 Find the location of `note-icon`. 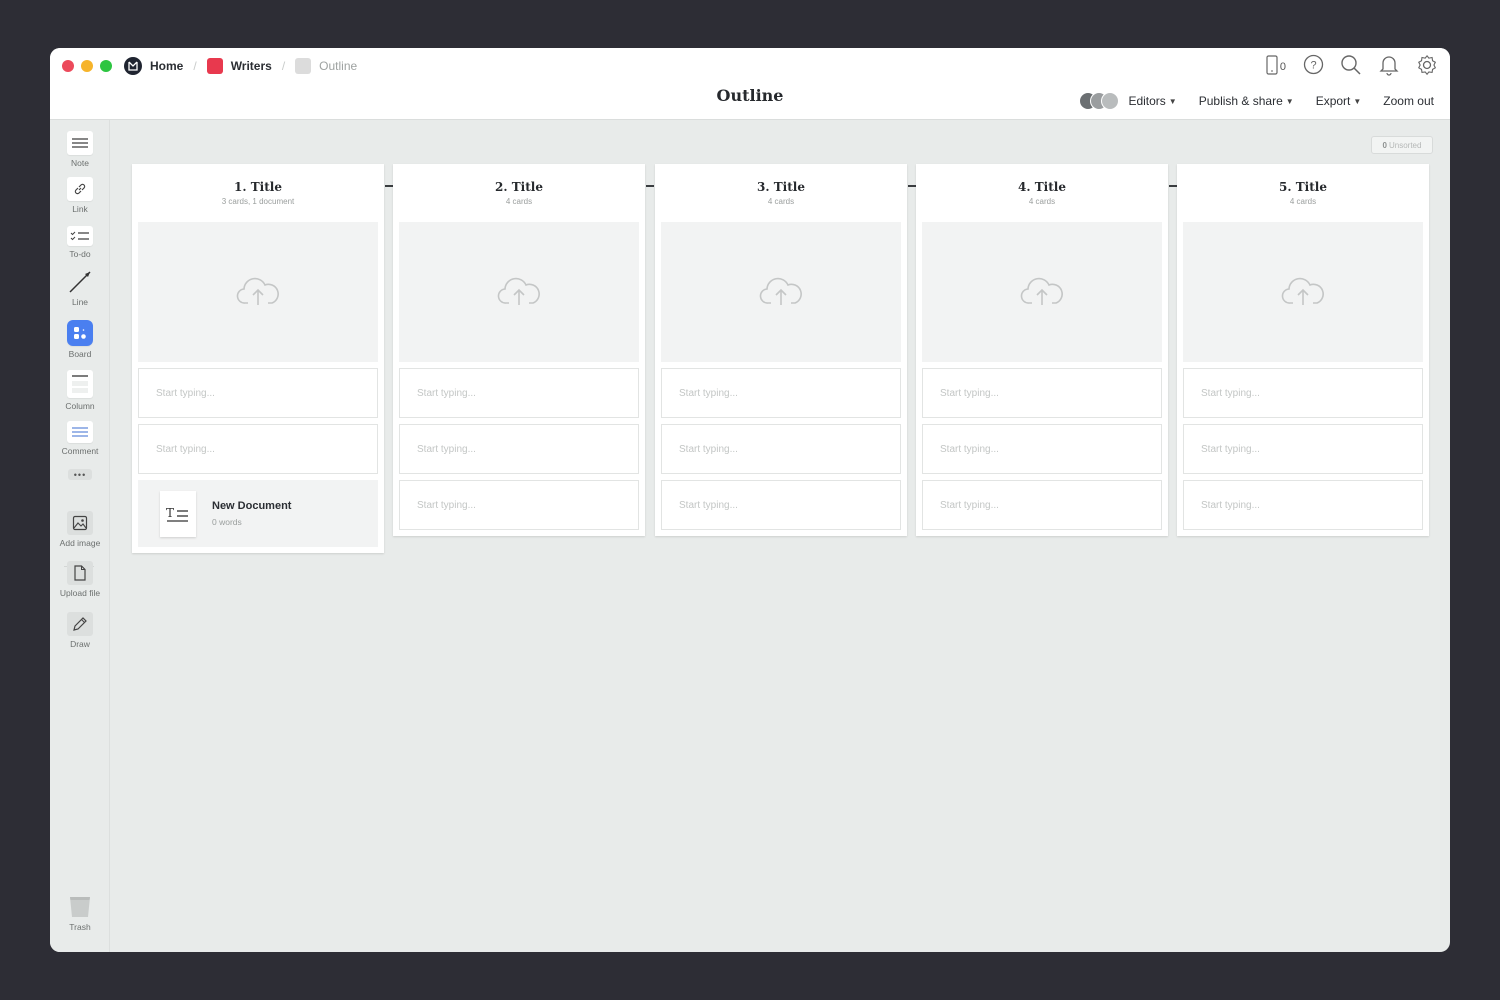

note-icon is located at coordinates (80, 143).